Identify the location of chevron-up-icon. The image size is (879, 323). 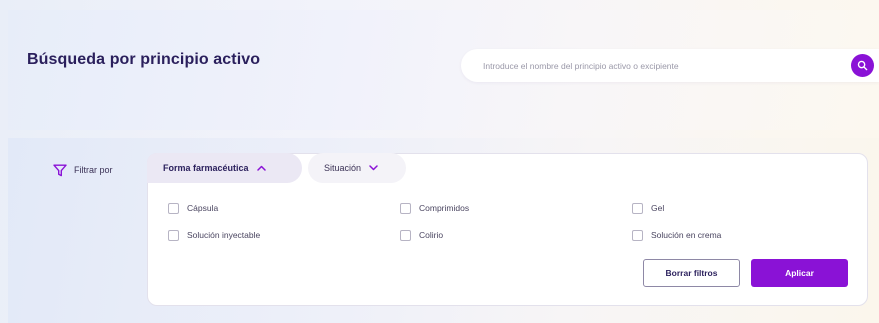
(261, 168).